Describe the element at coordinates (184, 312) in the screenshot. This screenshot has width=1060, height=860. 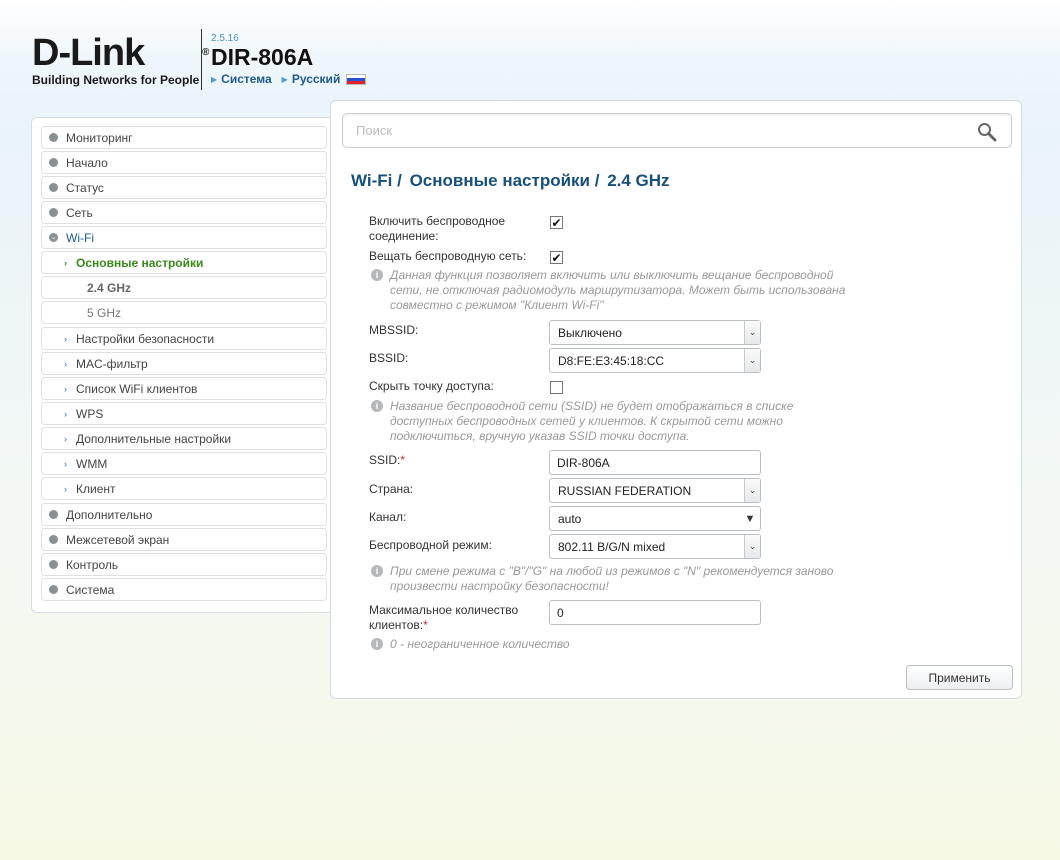
I see `sidebar-item-5ghz: 5 GHz` at that location.